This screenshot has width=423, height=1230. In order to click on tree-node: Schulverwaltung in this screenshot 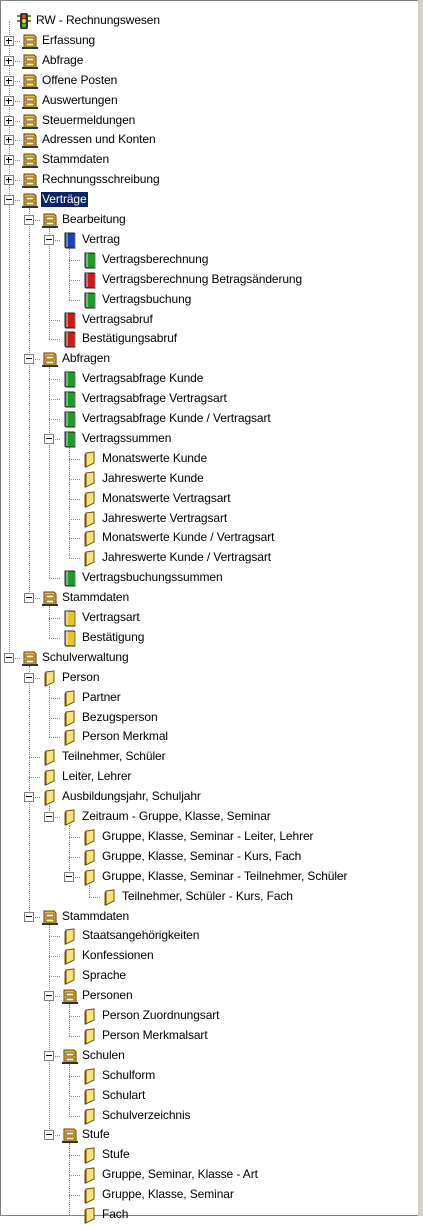, I will do `click(208, 658)`.